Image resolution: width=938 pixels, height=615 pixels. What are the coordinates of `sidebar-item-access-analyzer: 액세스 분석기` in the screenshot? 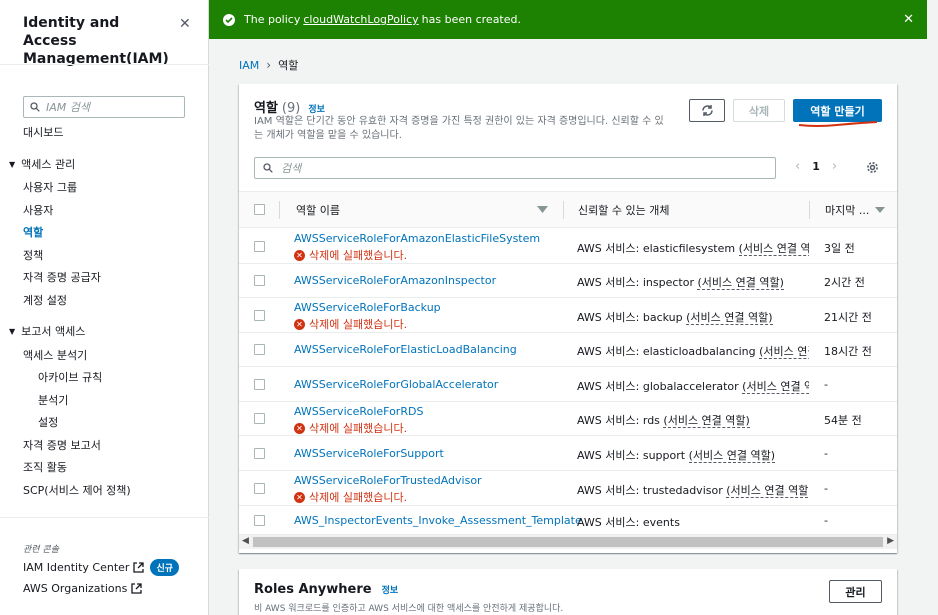 It's located at (55, 355).